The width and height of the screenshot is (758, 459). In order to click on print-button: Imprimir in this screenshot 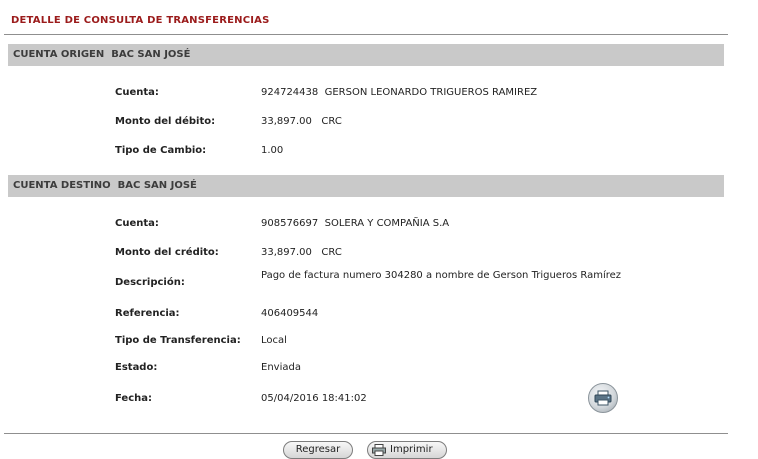, I will do `click(407, 450)`.